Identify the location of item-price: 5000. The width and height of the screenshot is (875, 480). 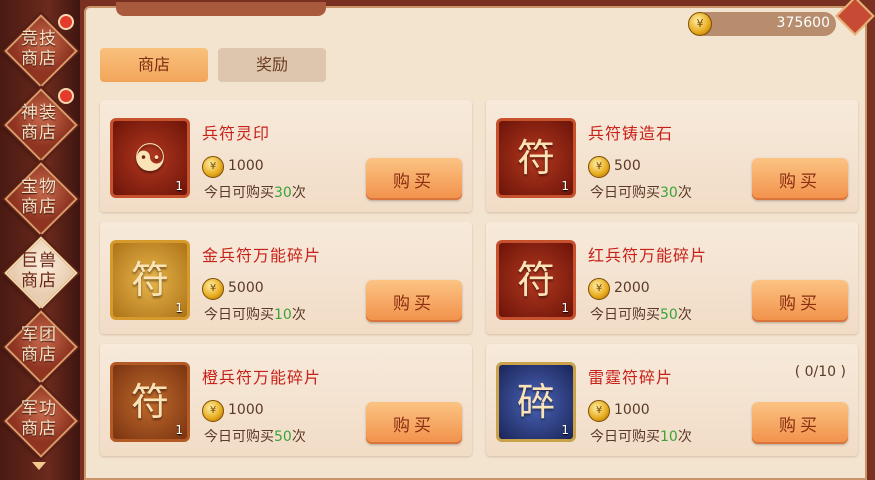
(246, 288).